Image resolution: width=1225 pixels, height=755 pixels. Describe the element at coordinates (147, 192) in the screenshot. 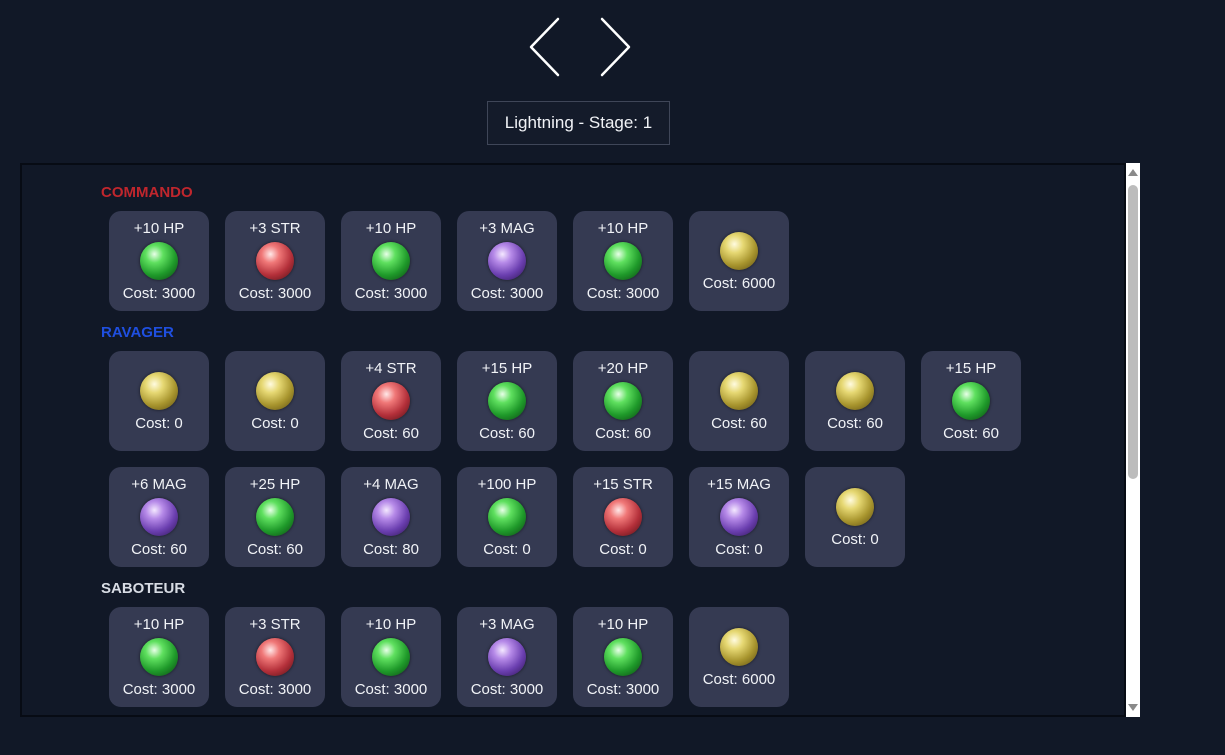

I see `role-heading-commando: COMMANDO` at that location.